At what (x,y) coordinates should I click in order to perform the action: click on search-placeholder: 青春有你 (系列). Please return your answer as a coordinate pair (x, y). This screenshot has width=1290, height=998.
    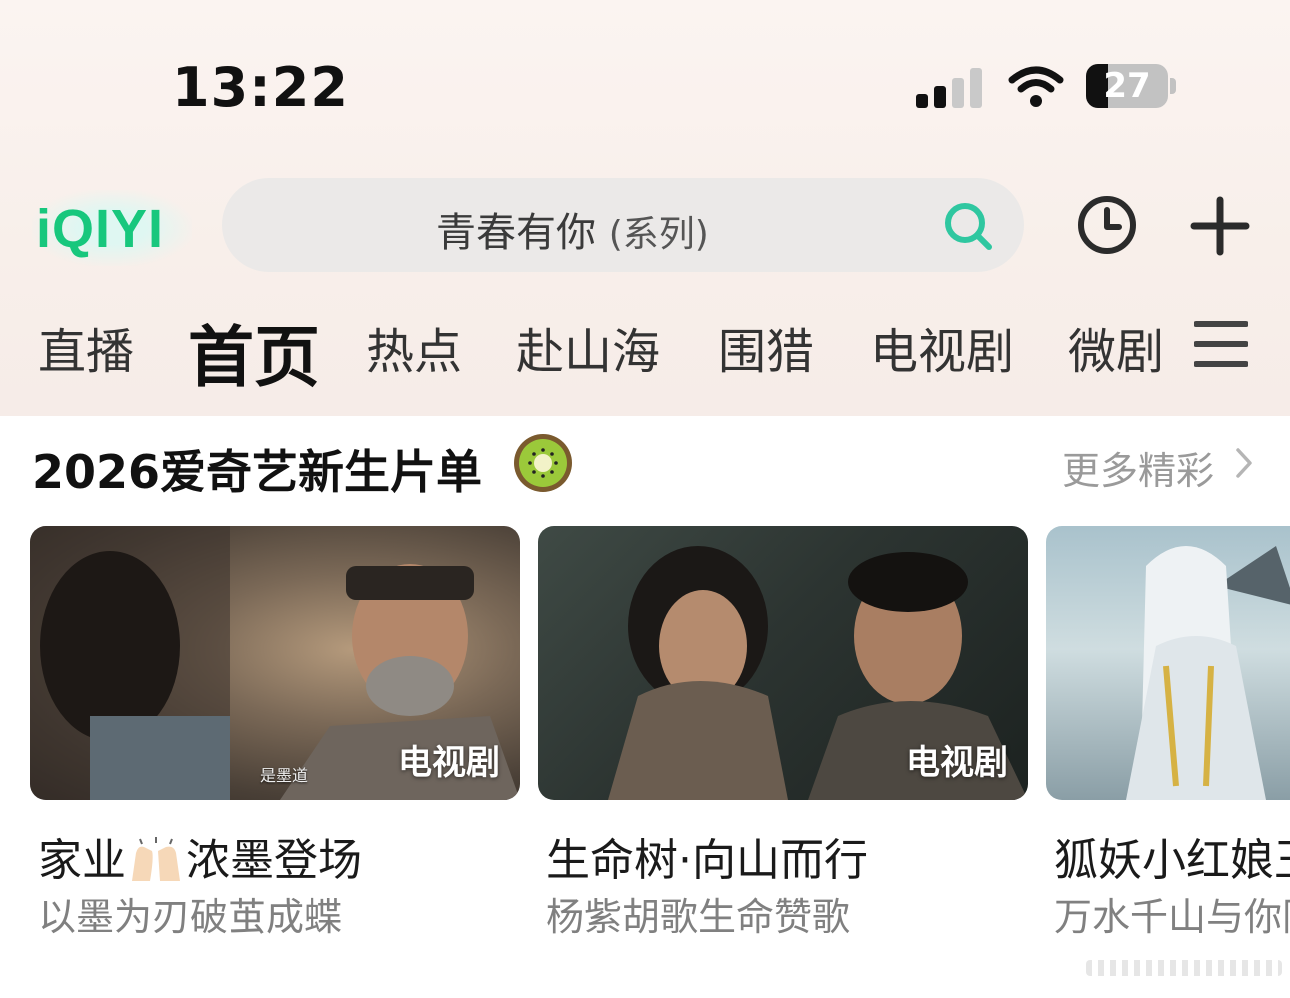
    Looking at the image, I should click on (572, 229).